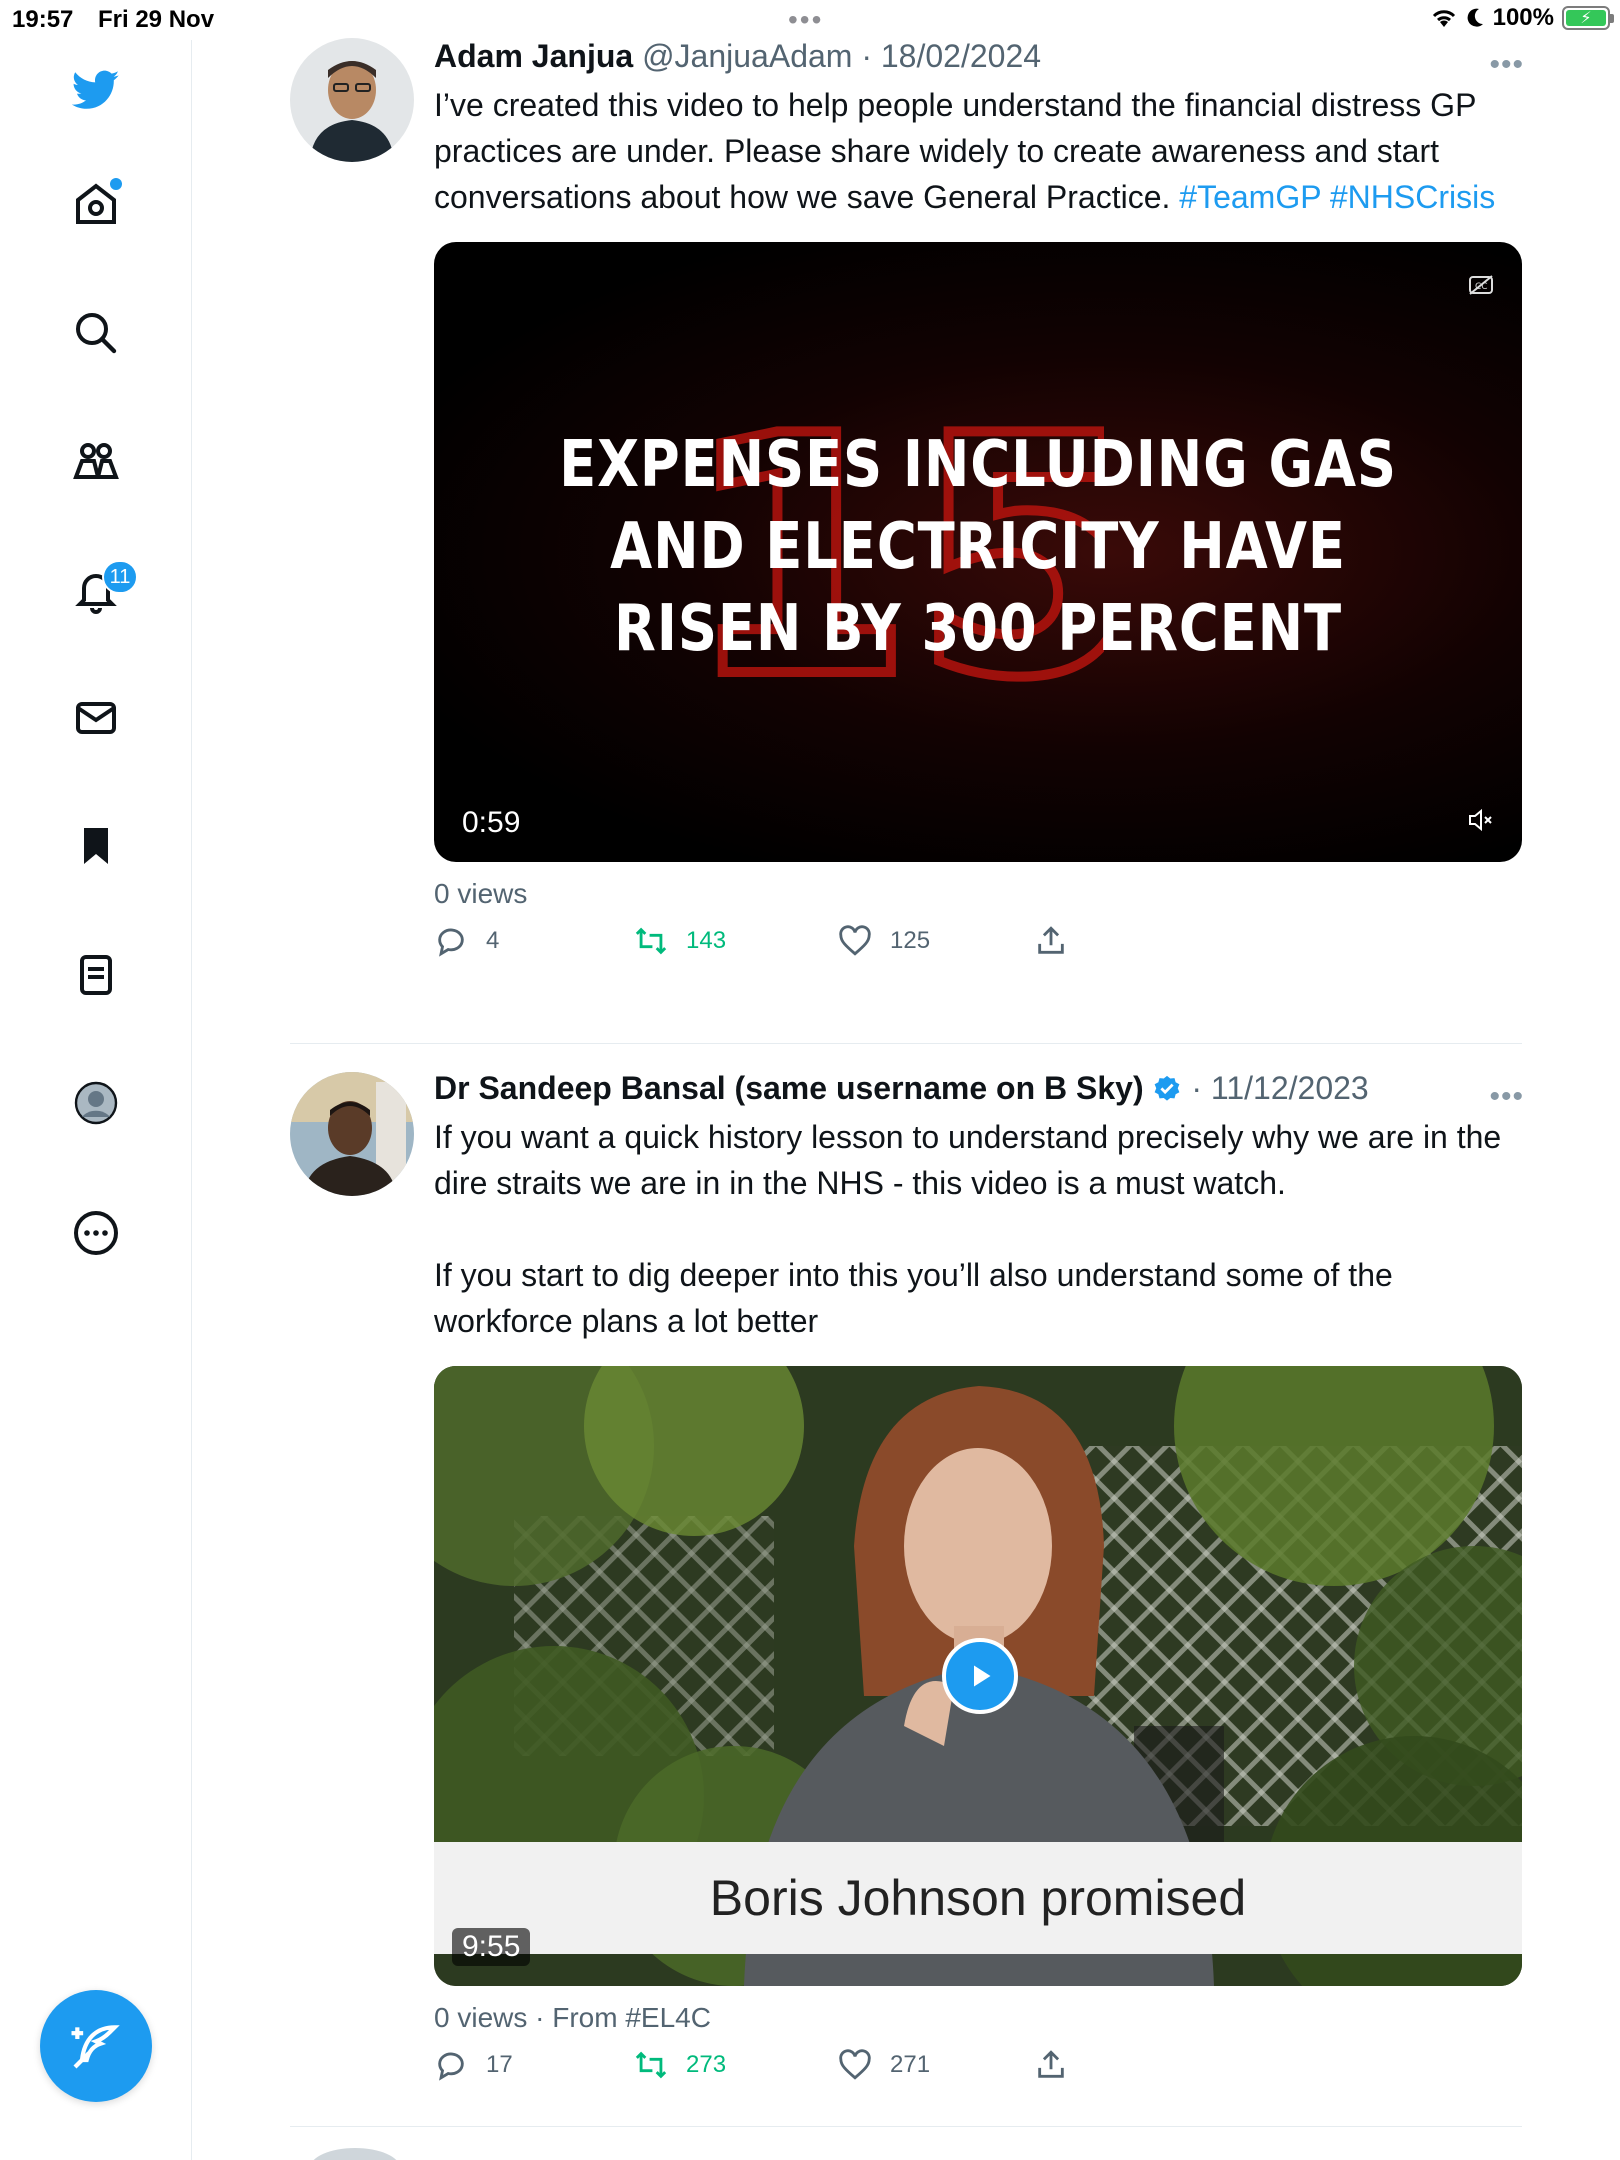  I want to click on more-options-icon, so click(96, 1233).